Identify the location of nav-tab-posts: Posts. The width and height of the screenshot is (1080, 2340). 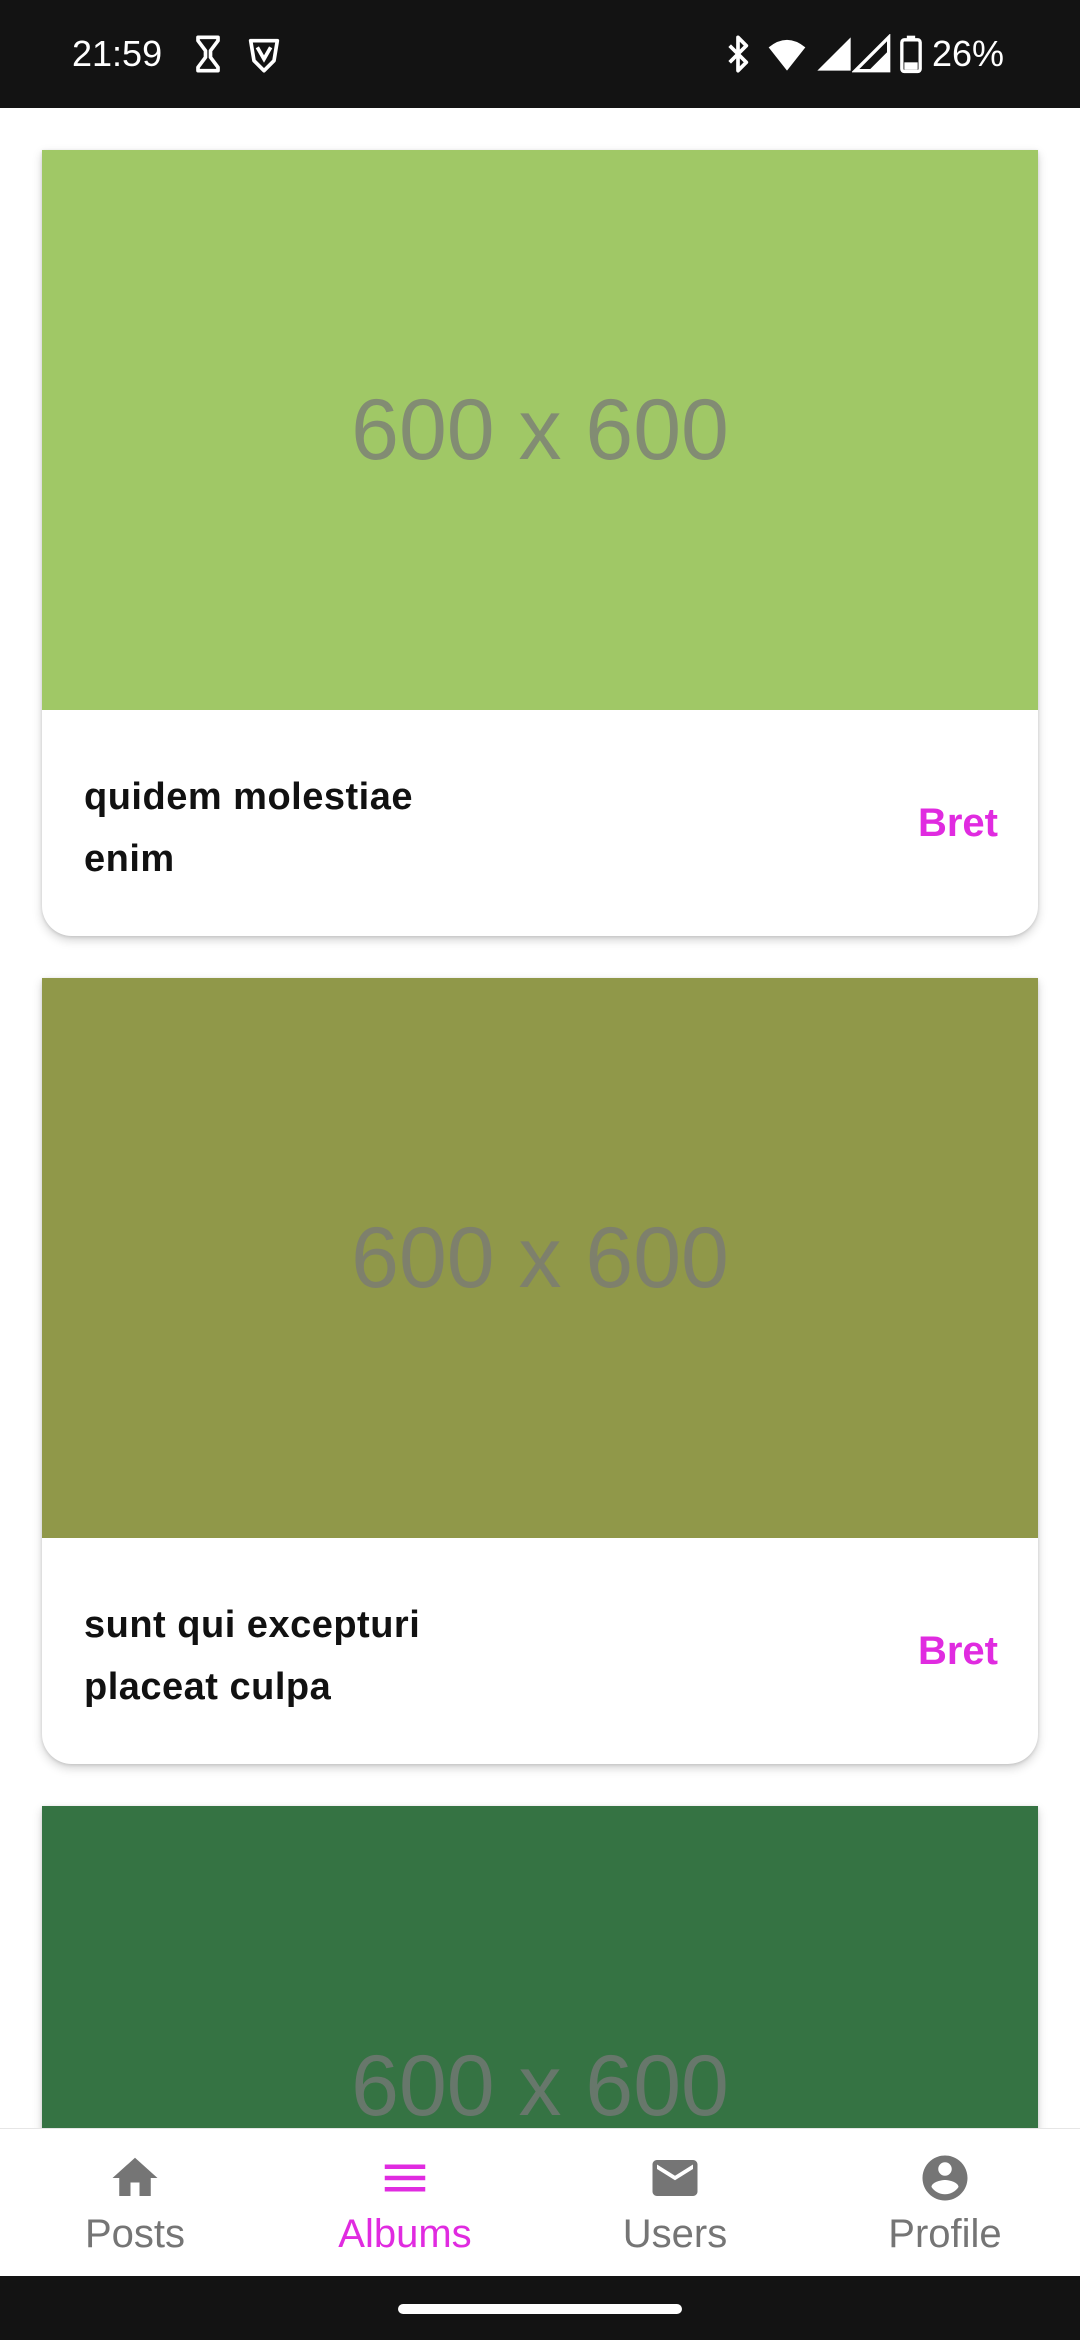
(135, 2203).